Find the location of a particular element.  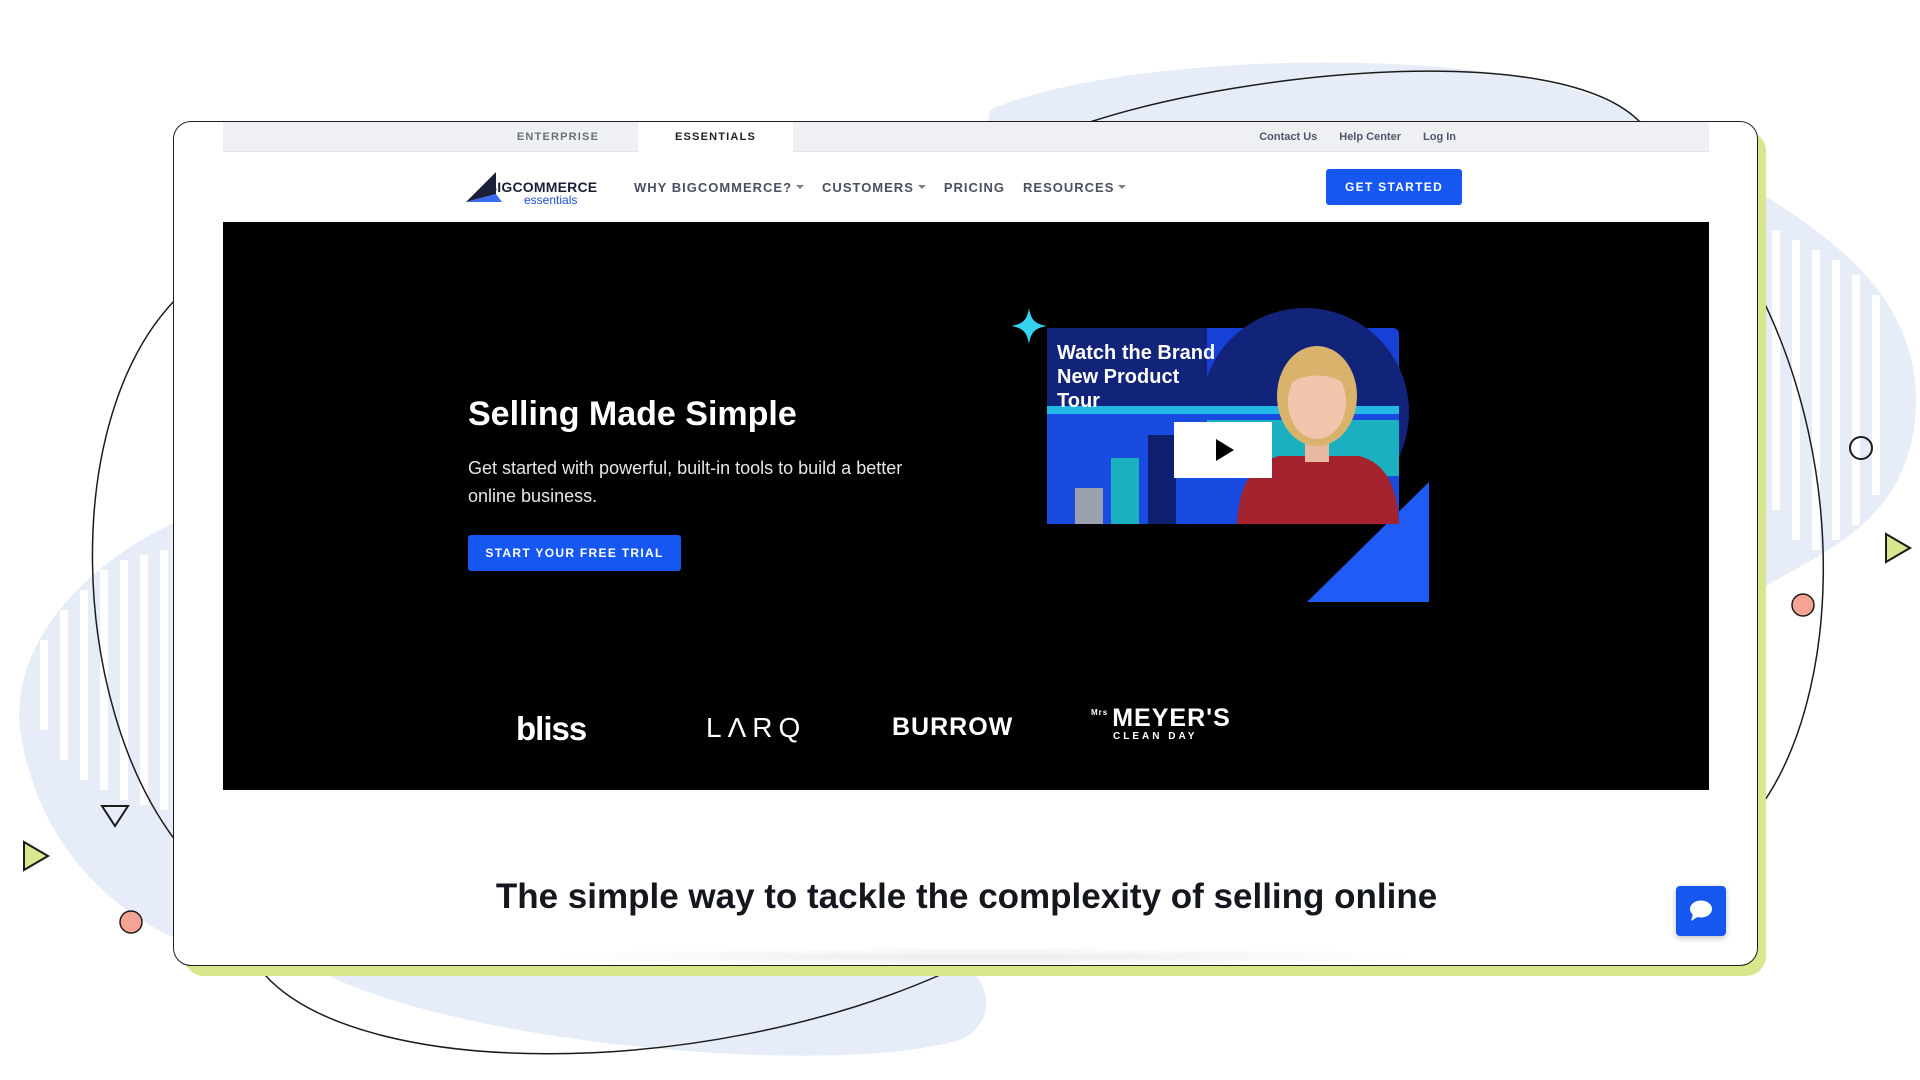

help-center-link: Help Center is located at coordinates (1370, 137).